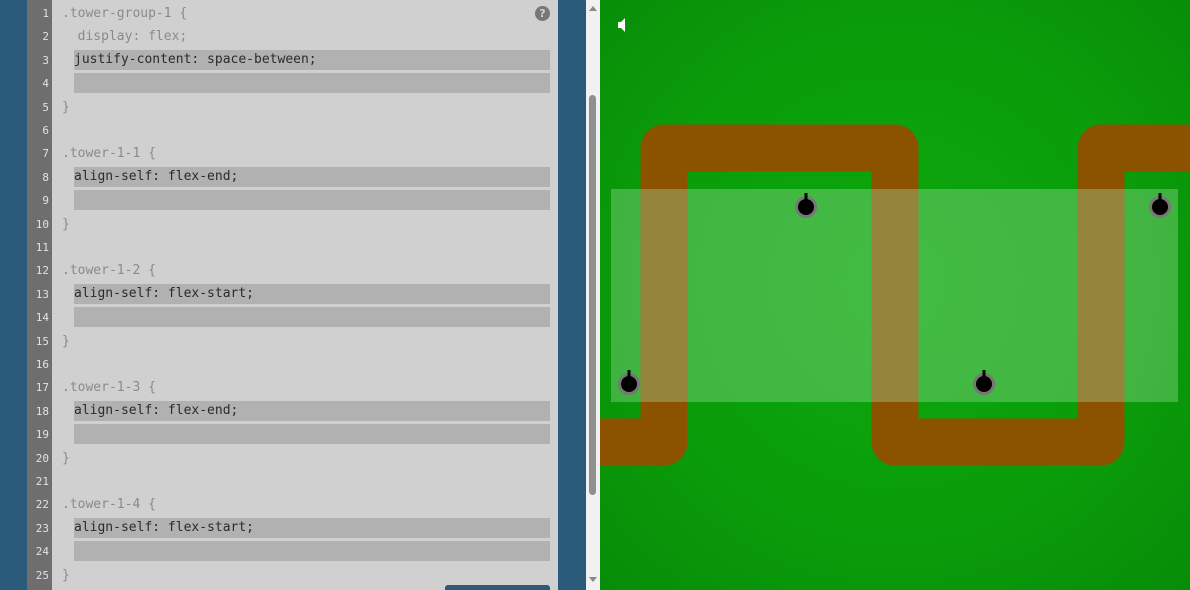  Describe the element at coordinates (109, 154) in the screenshot. I see `code-line: .tower-1-1 {` at that location.